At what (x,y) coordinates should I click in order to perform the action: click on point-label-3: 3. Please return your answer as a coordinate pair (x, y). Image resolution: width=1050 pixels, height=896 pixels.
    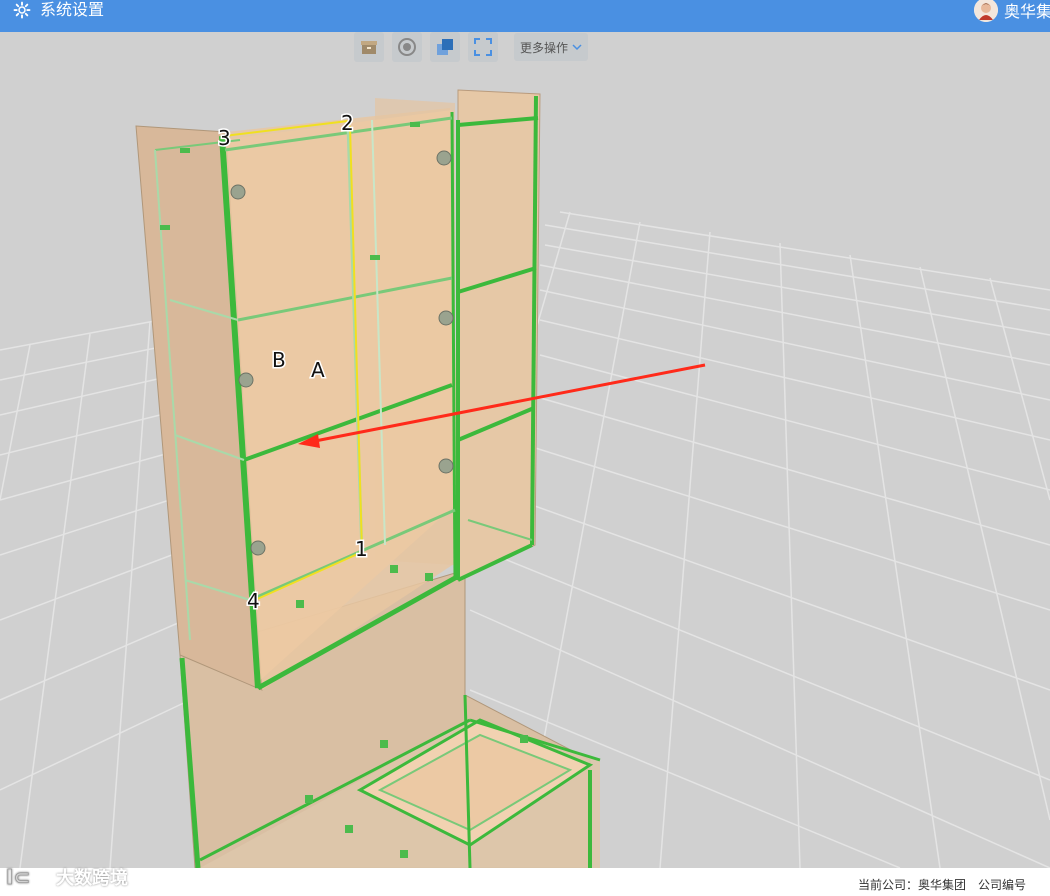
    Looking at the image, I should click on (224, 138).